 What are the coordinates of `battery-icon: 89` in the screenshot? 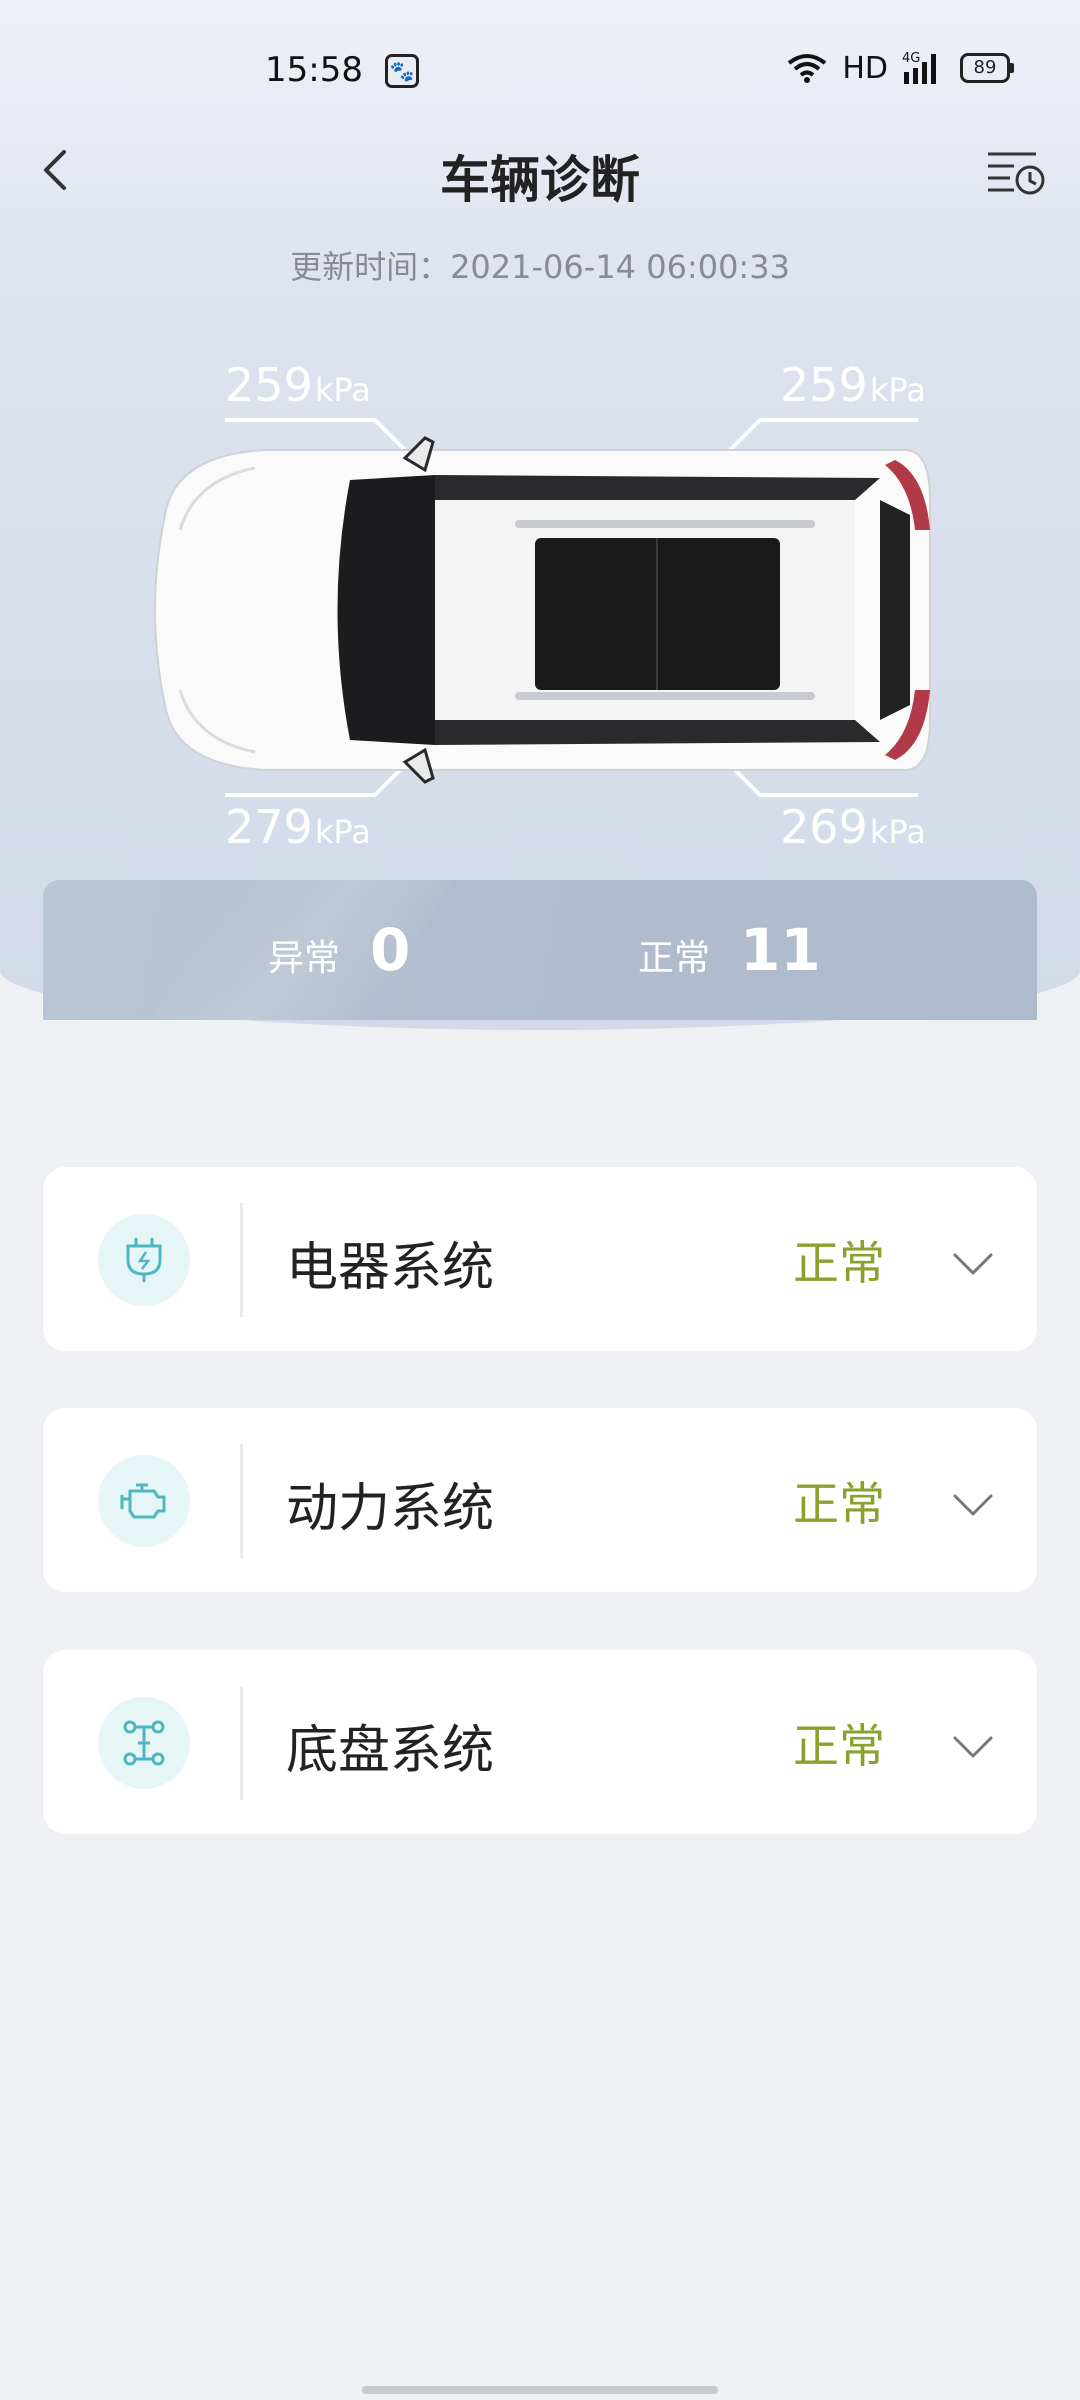 It's located at (987, 68).